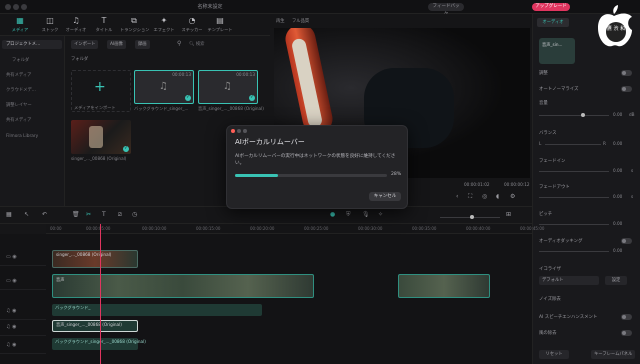 The width and height of the screenshot is (640, 364). I want to click on feedback-button: フィードバック, so click(446, 10).